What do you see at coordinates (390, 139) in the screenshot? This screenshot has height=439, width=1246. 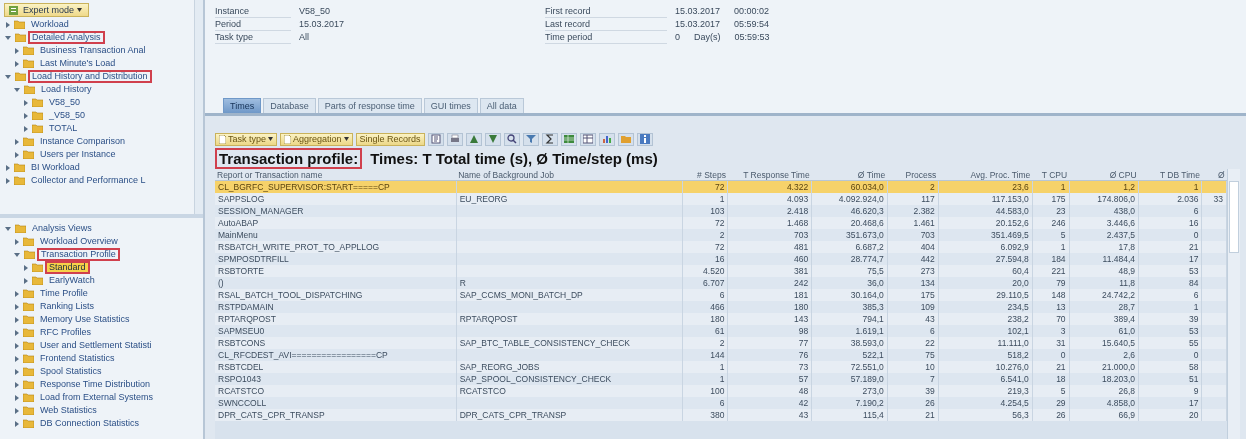 I see `toolbar-button: Single Records` at bounding box center [390, 139].